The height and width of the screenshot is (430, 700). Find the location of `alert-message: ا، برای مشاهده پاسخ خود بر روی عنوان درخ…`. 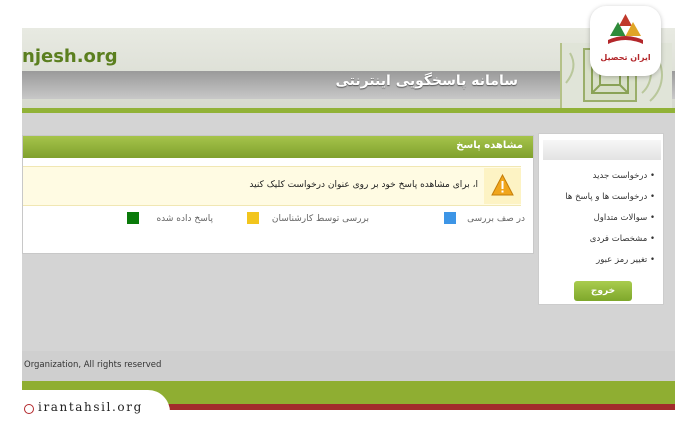

alert-message: ا، برای مشاهده پاسخ خود بر روی عنوان درخ… is located at coordinates (363, 185).